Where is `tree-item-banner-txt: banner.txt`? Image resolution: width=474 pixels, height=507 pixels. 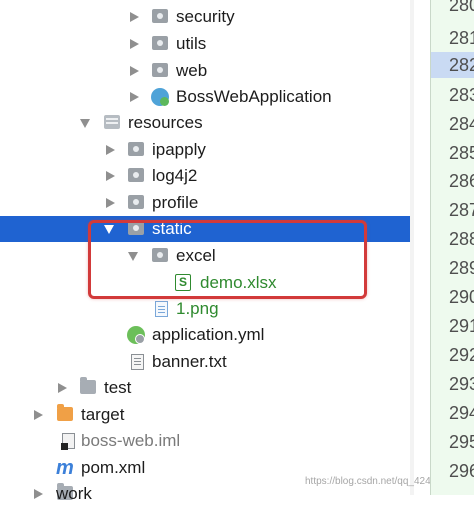
tree-item-banner-txt: banner.txt is located at coordinates (205, 362).